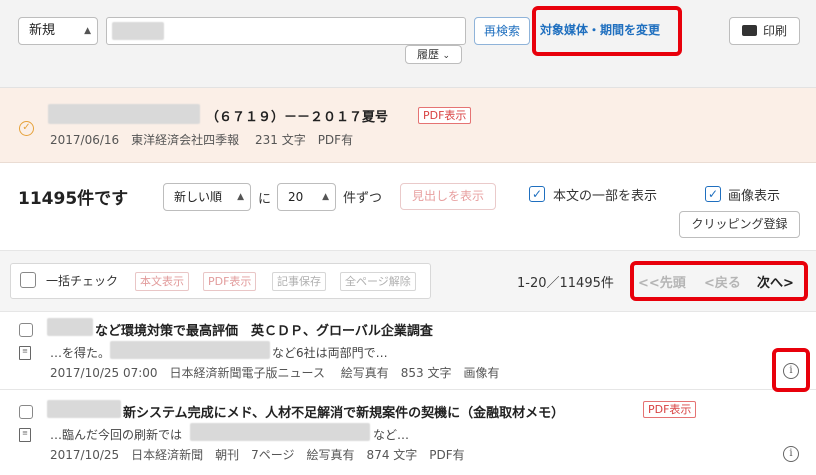 This screenshot has height=475, width=816. Describe the element at coordinates (774, 31) in the screenshot. I see `print-label: 印刷` at that location.